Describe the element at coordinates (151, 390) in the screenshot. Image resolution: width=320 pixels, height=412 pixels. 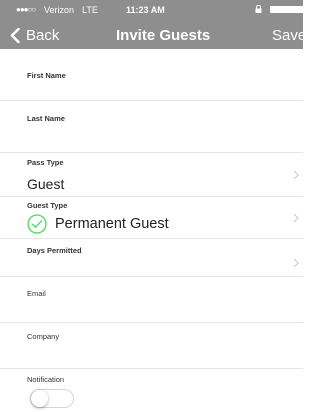
I see `notification-row: Notification` at that location.